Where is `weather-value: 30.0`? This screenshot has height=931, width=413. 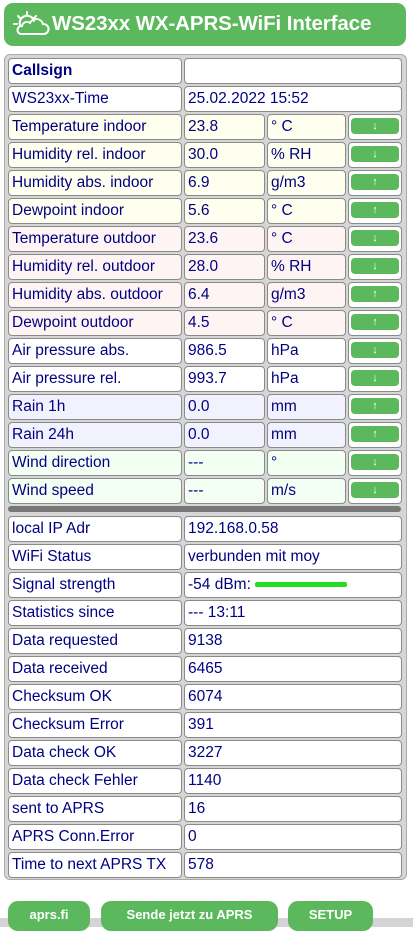
weather-value: 30.0 is located at coordinates (224, 155).